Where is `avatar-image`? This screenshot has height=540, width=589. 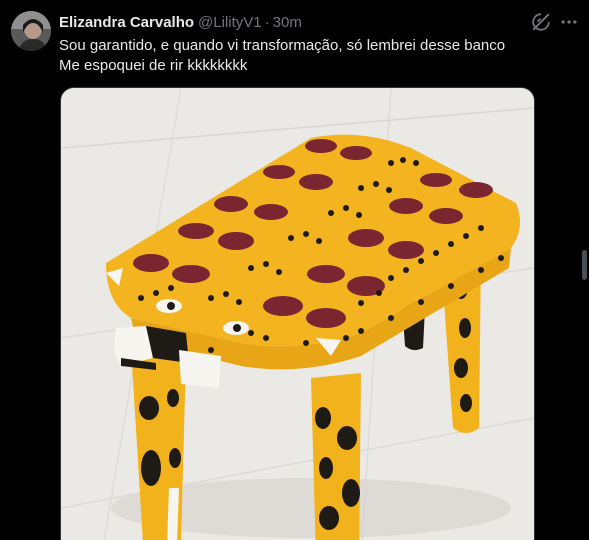 avatar-image is located at coordinates (31, 31).